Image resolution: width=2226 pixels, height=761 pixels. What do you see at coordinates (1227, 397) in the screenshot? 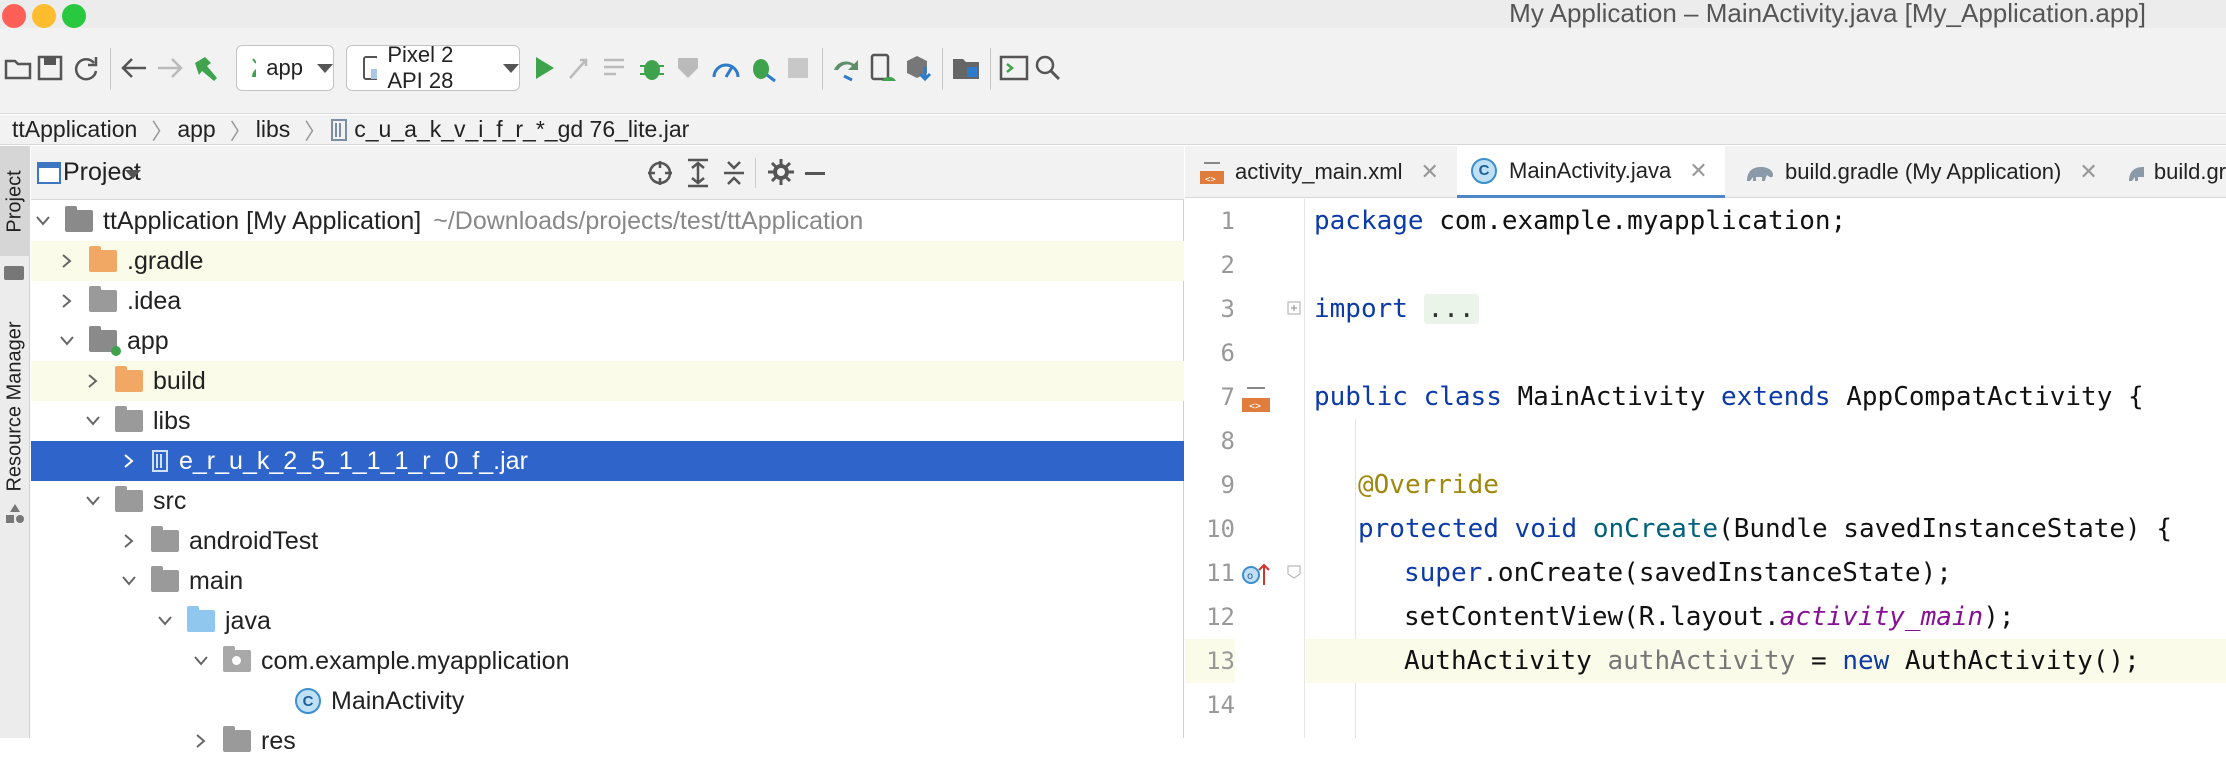
I see `line-number: 7` at bounding box center [1227, 397].